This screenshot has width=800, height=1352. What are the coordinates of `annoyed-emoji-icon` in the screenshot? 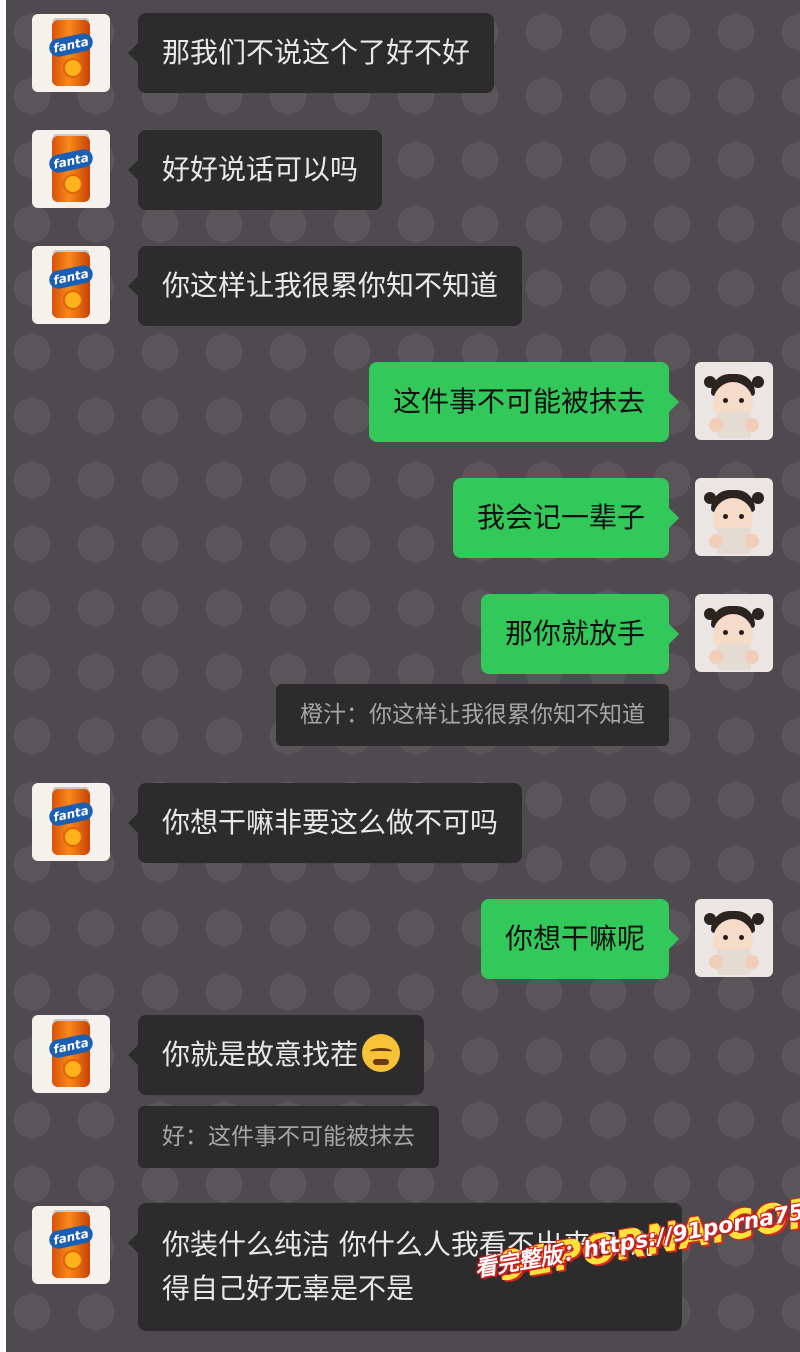 It's located at (381, 1053).